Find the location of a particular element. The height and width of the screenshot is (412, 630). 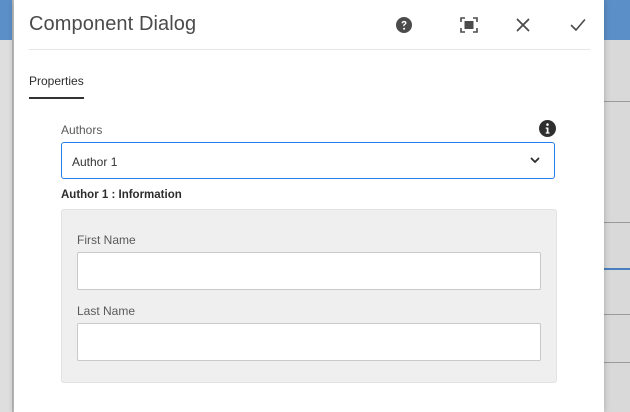

last-name-label: Last Name is located at coordinates (106, 311).